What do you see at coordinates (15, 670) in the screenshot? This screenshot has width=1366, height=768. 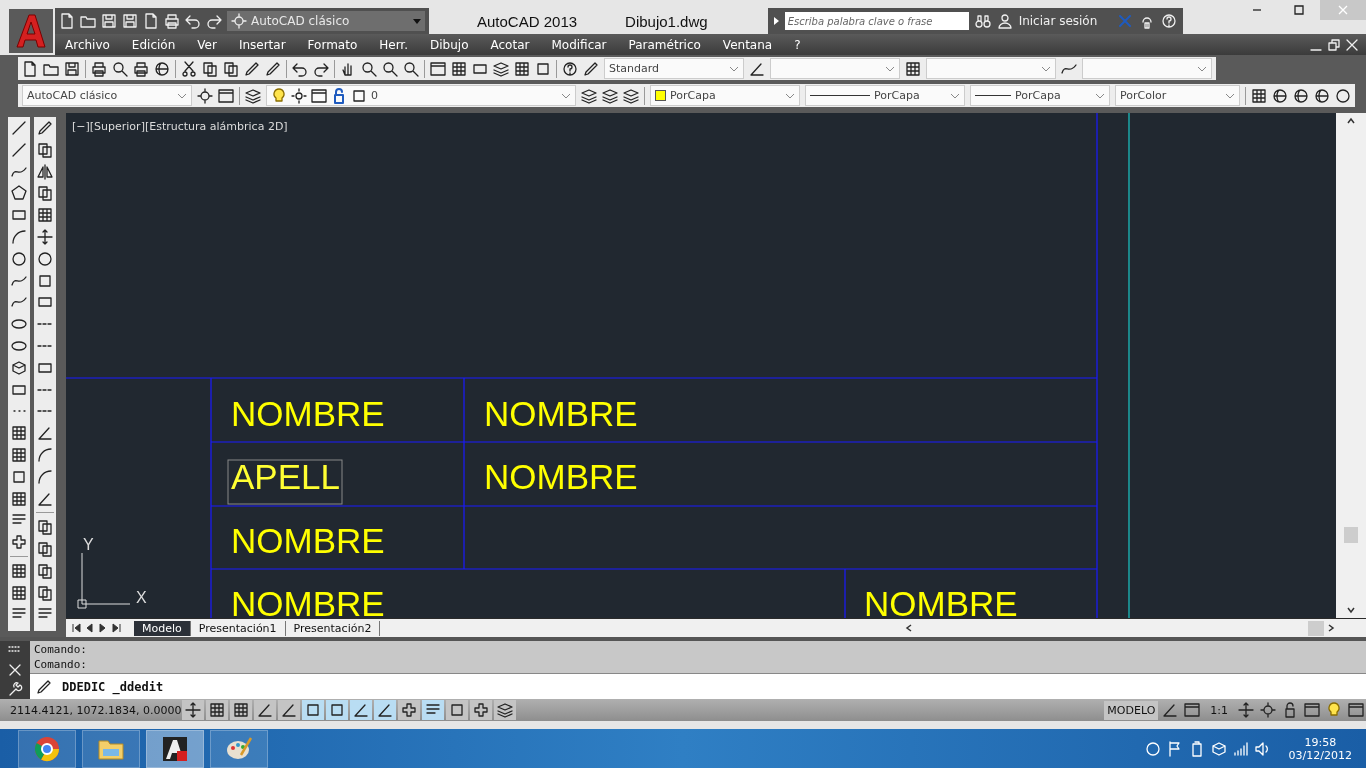 I see `close-icon` at bounding box center [15, 670].